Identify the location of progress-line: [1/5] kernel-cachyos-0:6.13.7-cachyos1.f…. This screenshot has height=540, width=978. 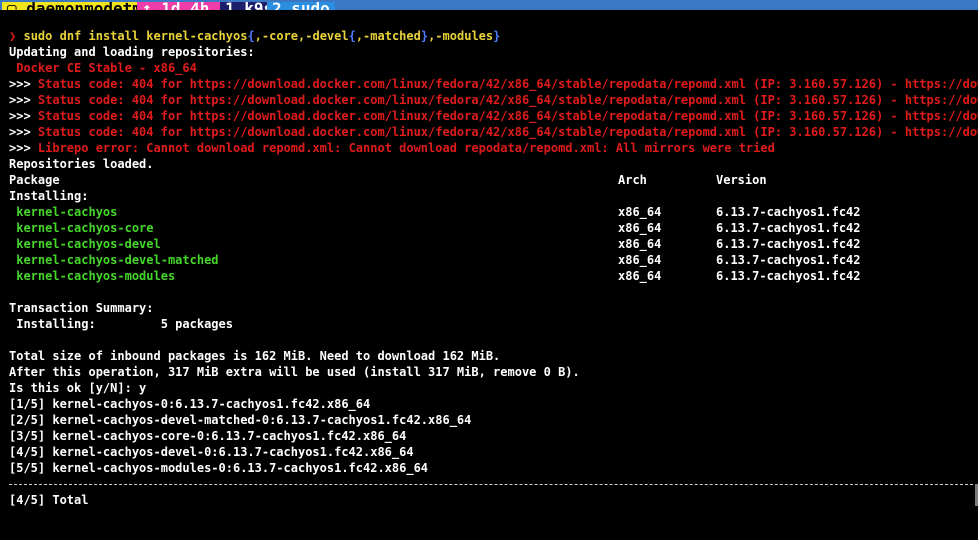
(190, 404).